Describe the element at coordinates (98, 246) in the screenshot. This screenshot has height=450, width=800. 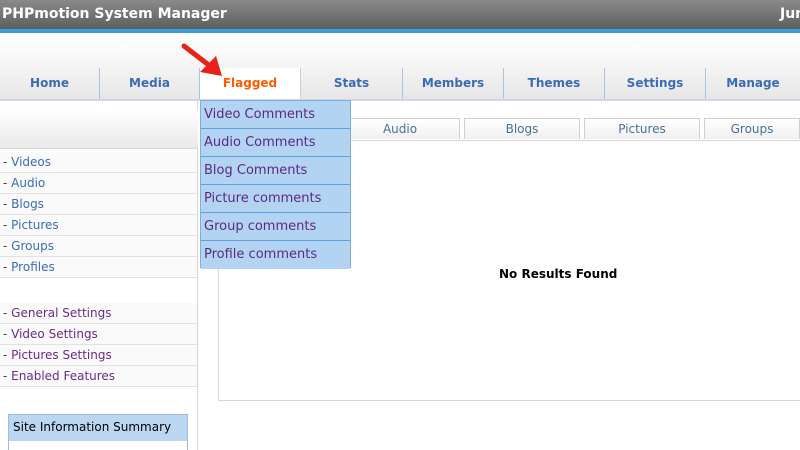
I see `sidebar-item-groups: - Groups` at that location.